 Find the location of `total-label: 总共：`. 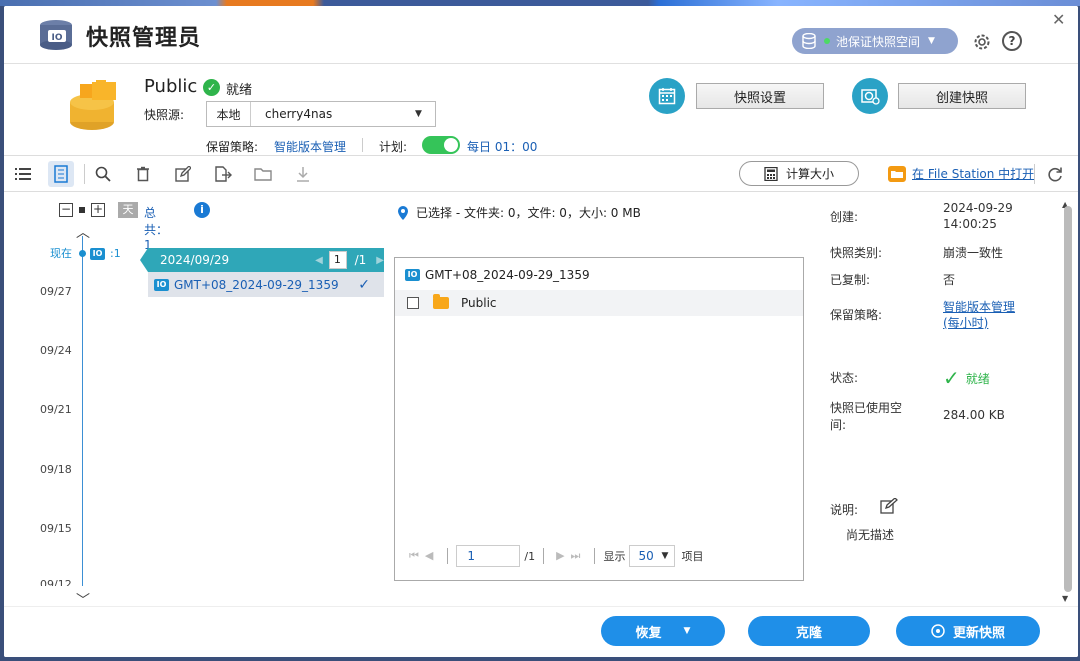

total-label: 总共： is located at coordinates (156, 221).